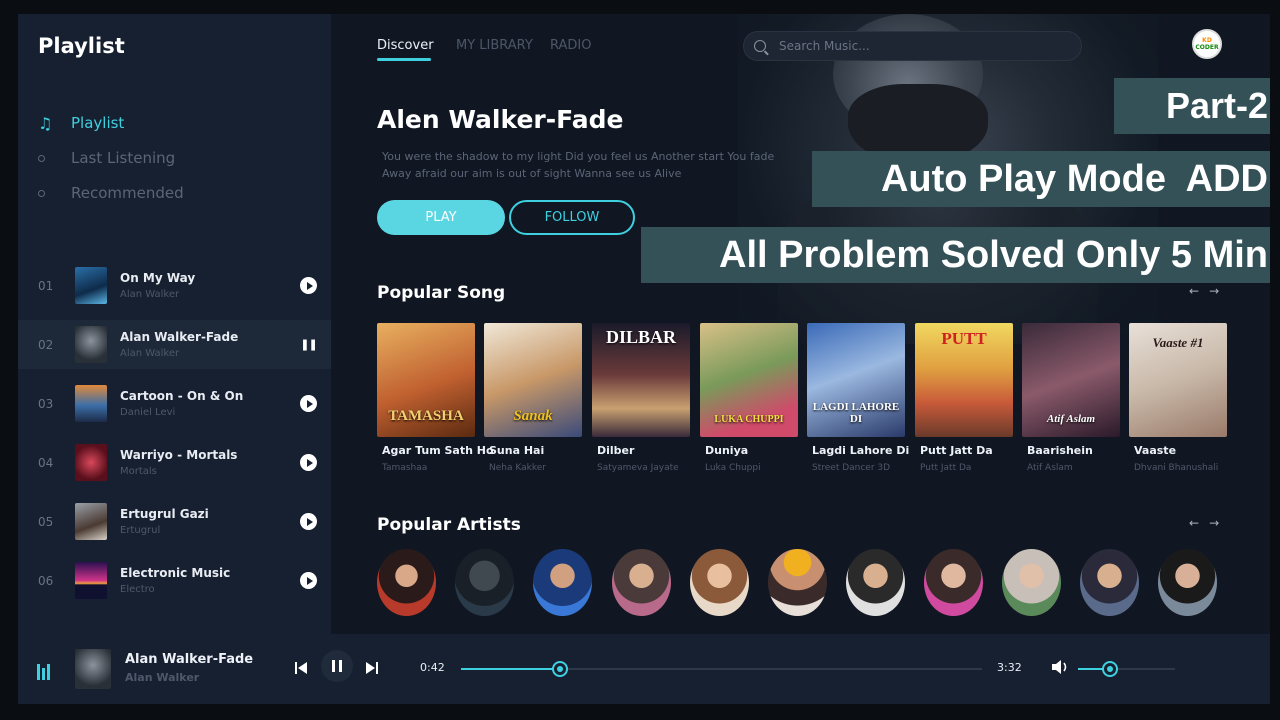 The height and width of the screenshot is (720, 1280). What do you see at coordinates (1060, 667) in the screenshot?
I see `volume-icon` at bounding box center [1060, 667].